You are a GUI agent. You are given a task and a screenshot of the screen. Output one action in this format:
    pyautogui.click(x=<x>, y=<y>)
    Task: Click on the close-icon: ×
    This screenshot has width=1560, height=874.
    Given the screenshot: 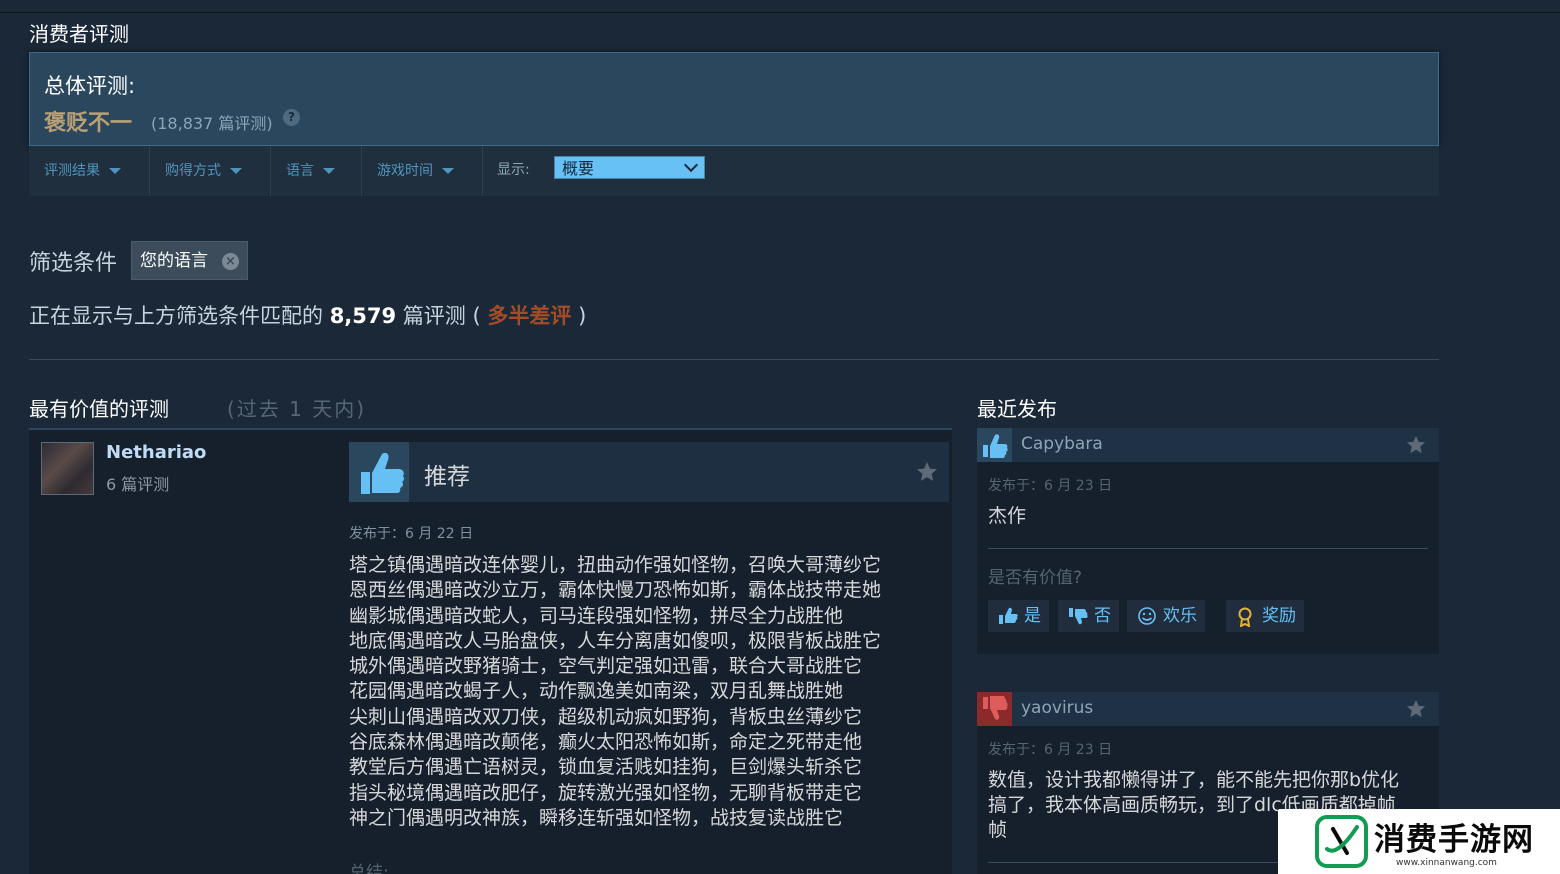 What is the action you would take?
    pyautogui.click(x=230, y=261)
    